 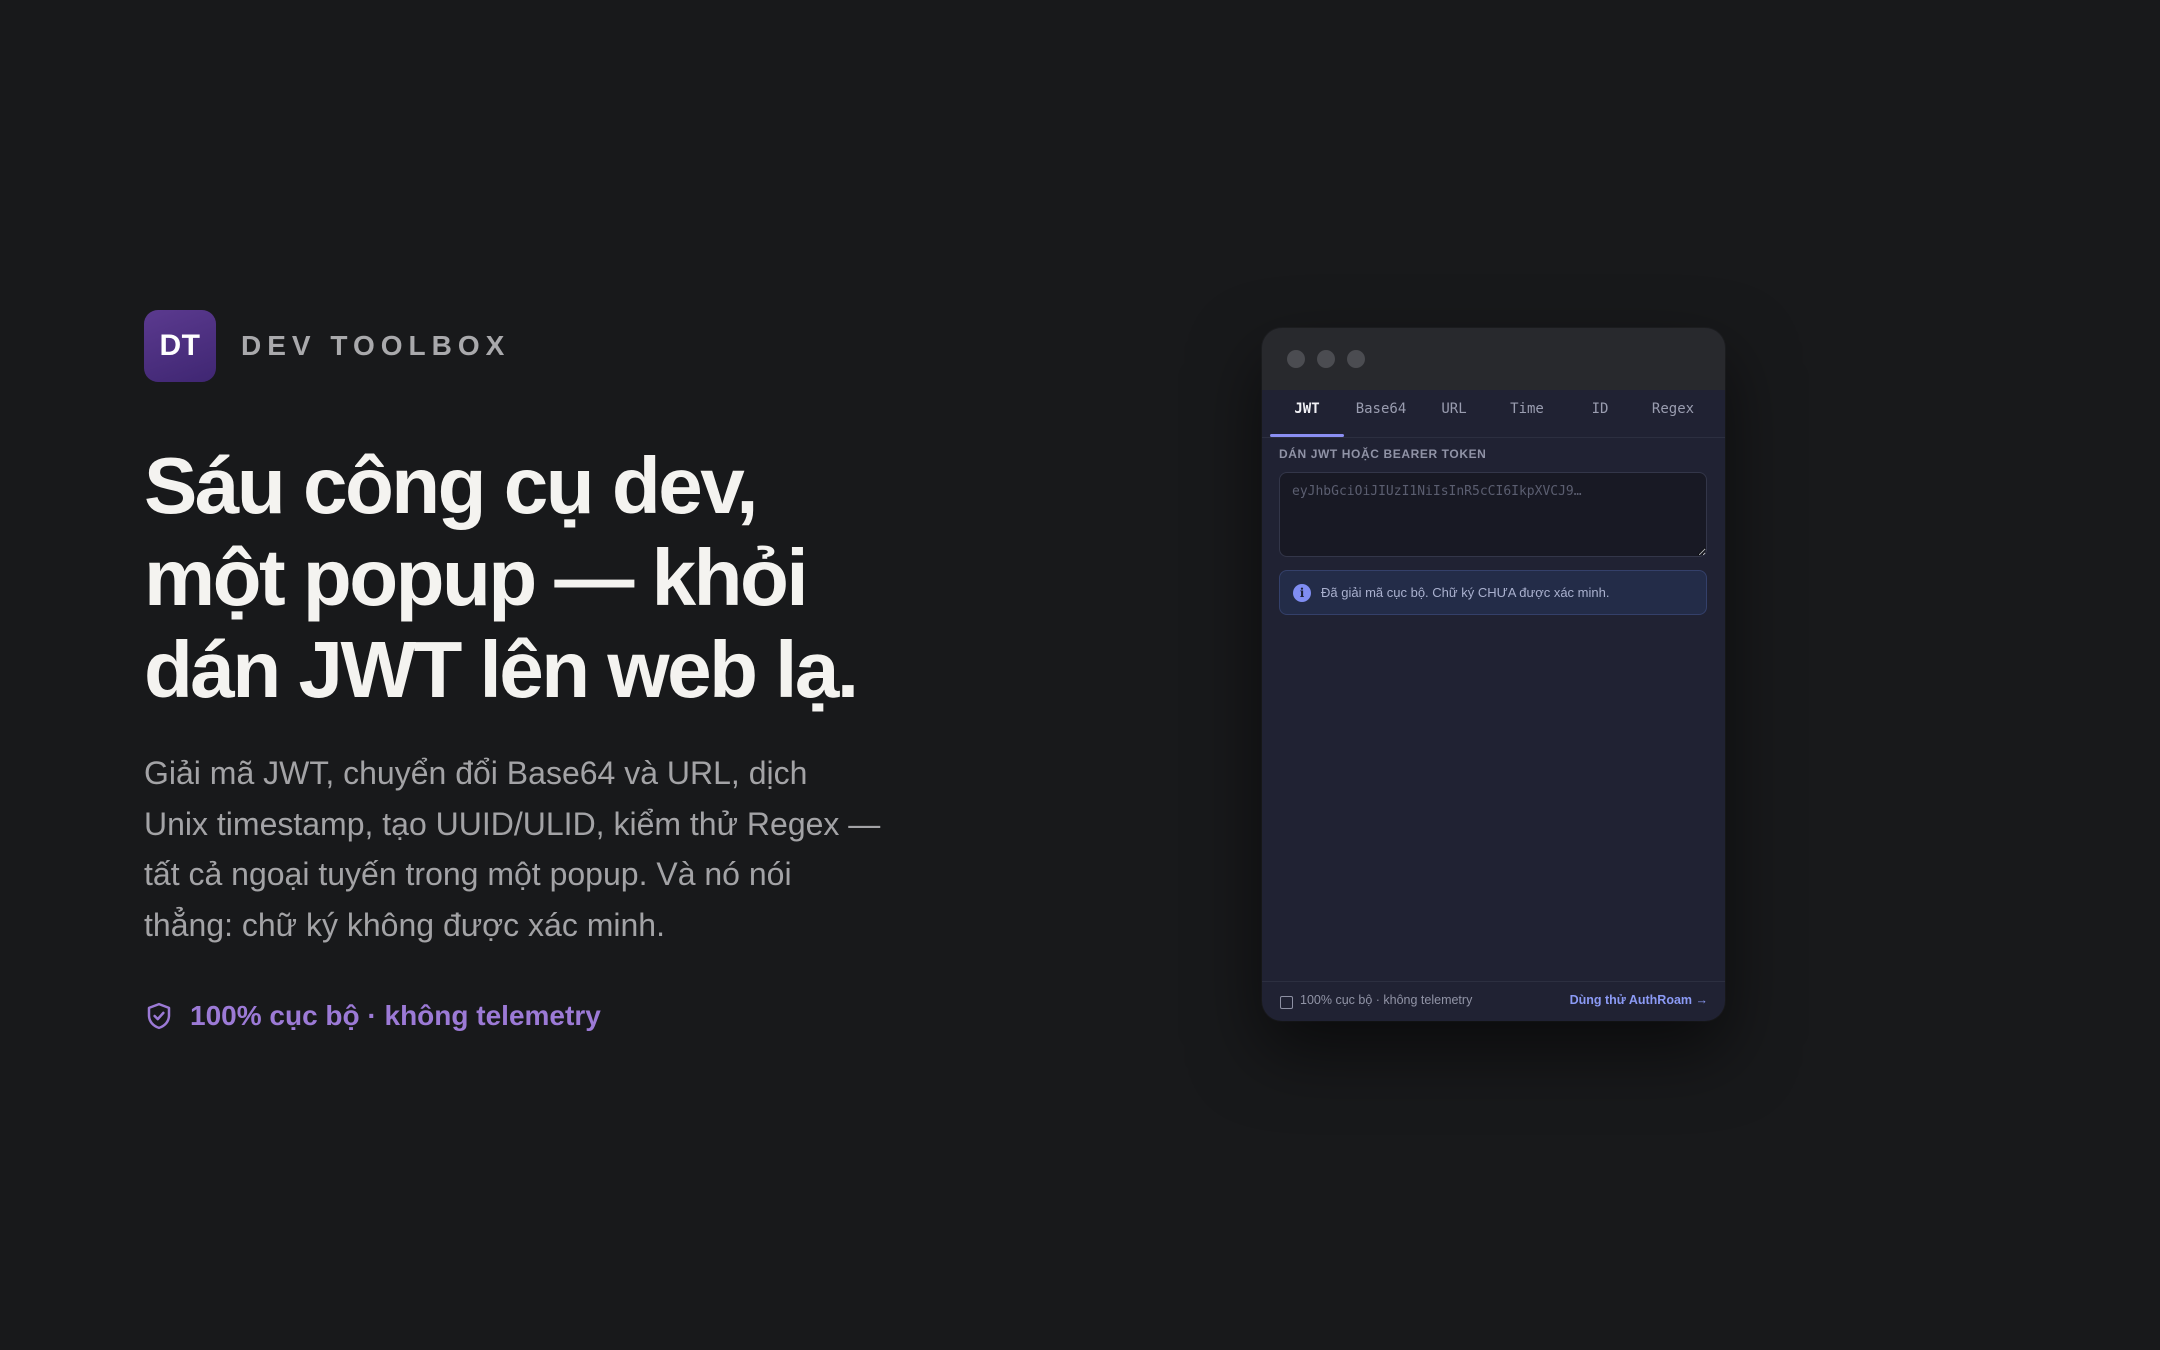 I want to click on token-input, so click(x=1493, y=514).